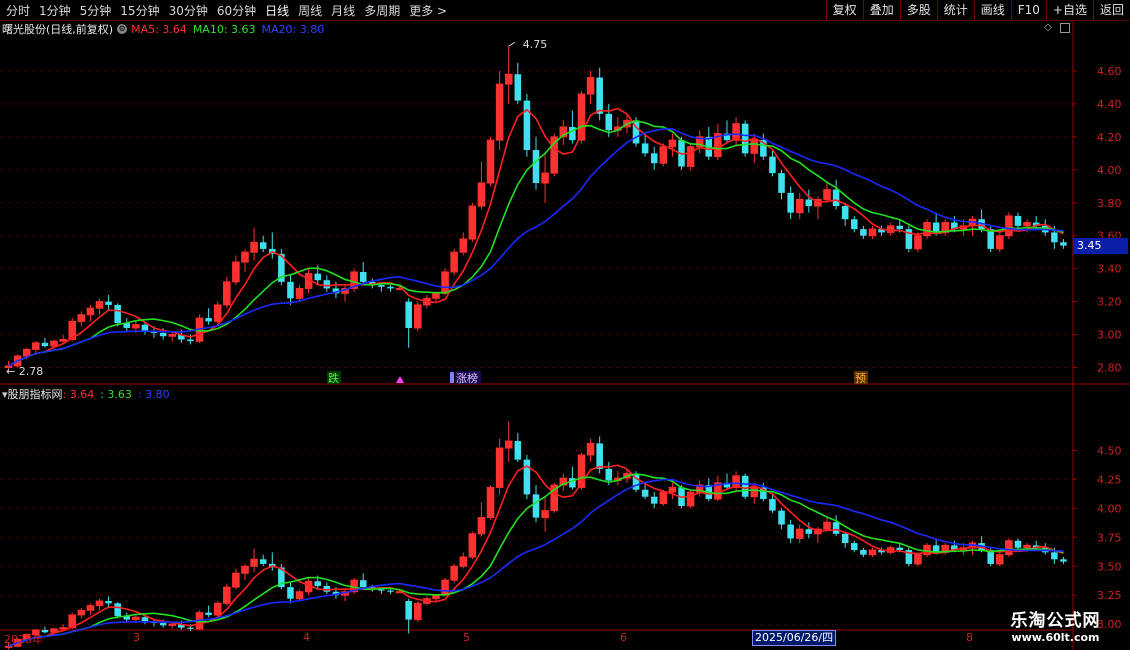 The width and height of the screenshot is (1130, 650). I want to click on ind-tick-label: 4.00, so click(1109, 508).